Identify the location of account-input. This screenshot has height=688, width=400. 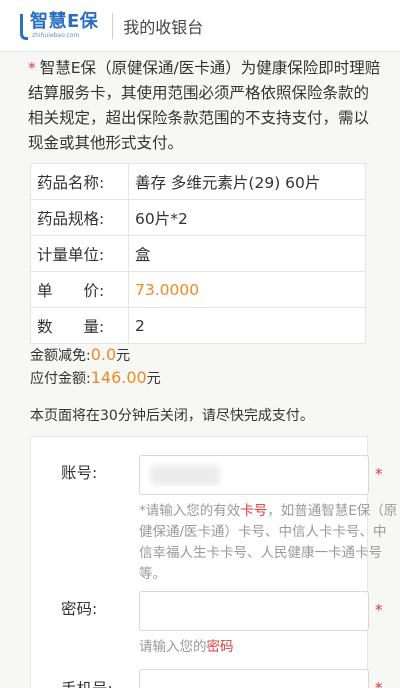
(254, 475).